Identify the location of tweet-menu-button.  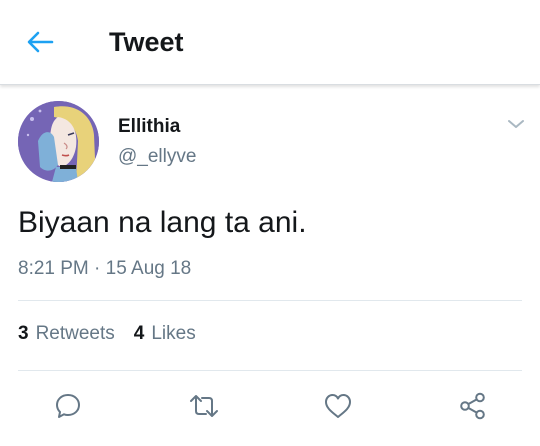
(516, 124).